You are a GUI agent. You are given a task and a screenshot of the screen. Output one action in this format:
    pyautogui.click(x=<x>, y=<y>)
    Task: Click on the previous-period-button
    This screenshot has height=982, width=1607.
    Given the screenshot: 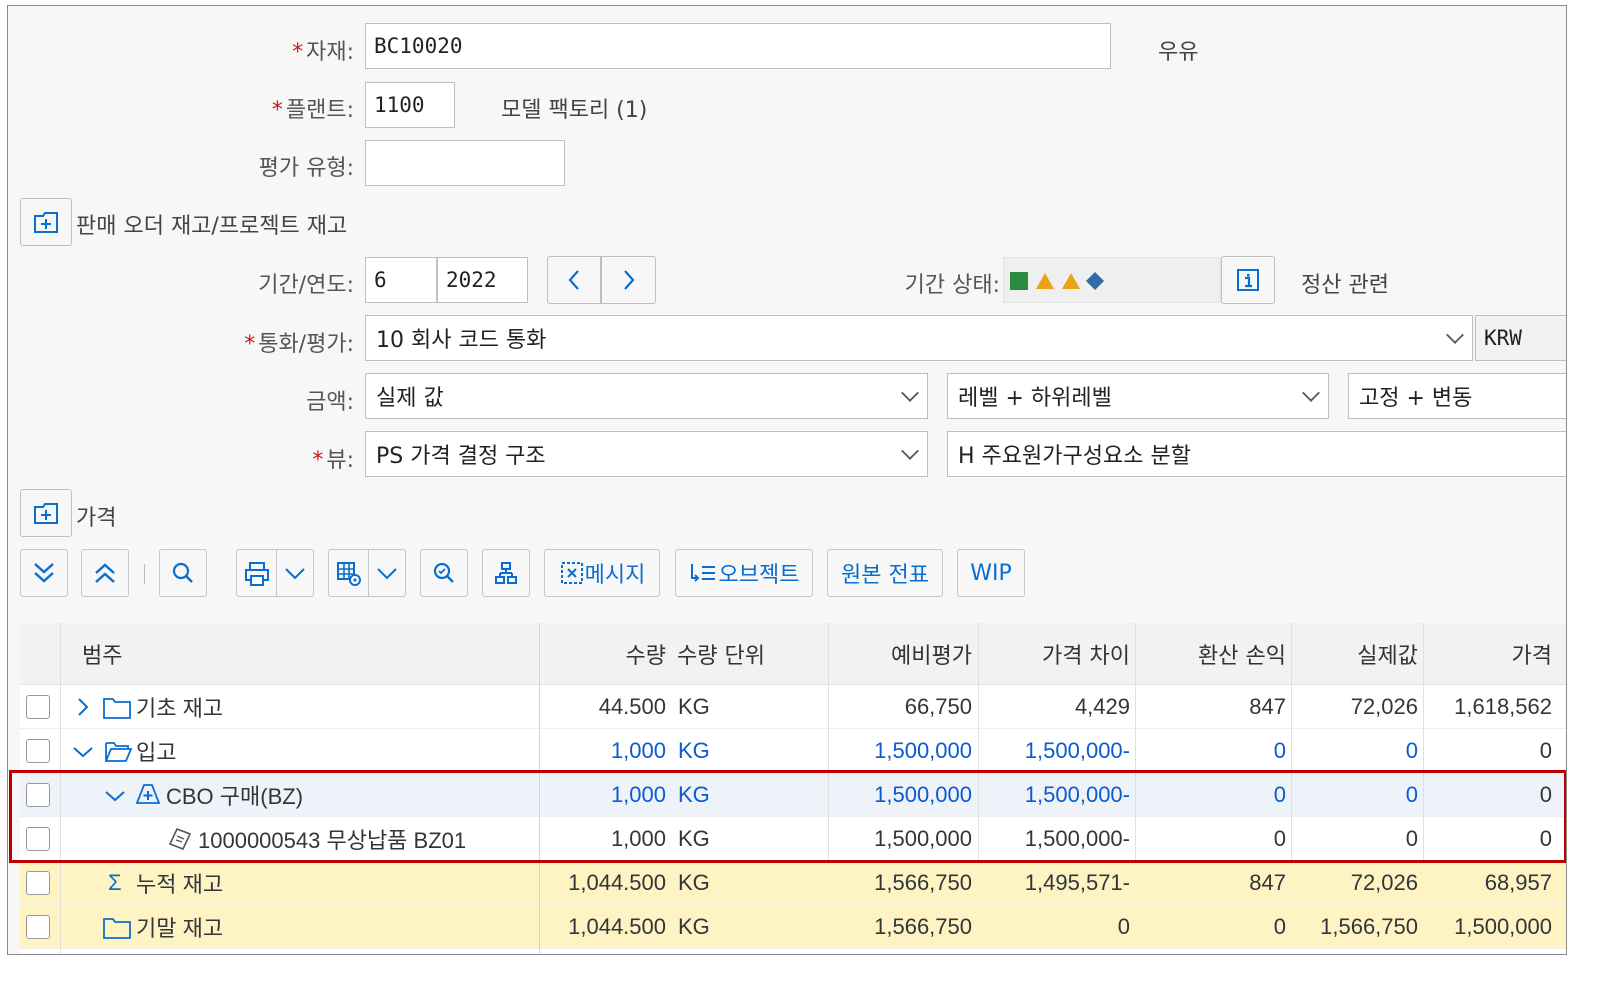 What is the action you would take?
    pyautogui.click(x=574, y=280)
    